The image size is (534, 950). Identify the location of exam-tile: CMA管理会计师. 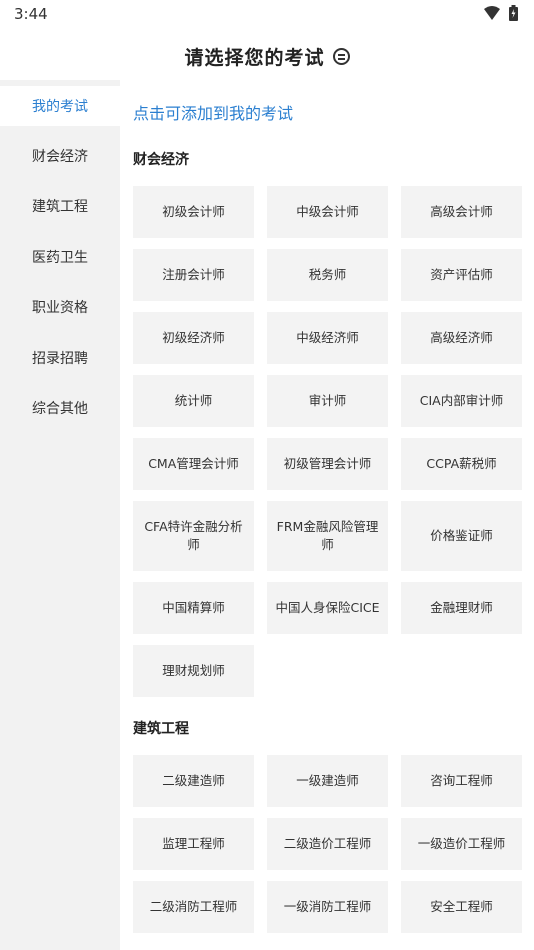
(193, 464).